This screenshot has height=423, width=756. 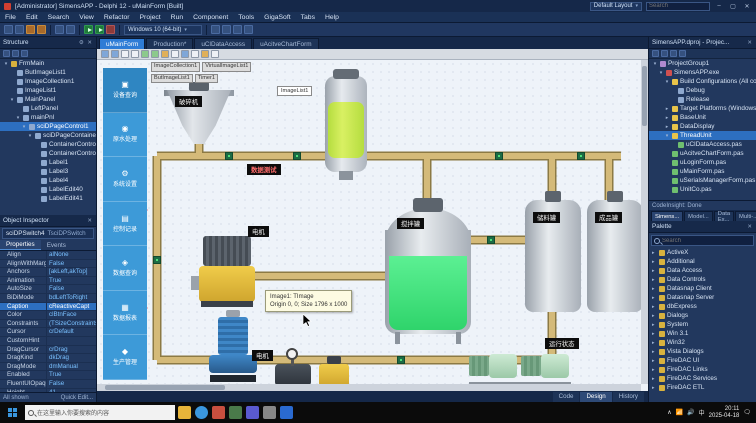 What do you see at coordinates (596, 396) in the screenshot?
I see `view-tab: Design` at bounding box center [596, 396].